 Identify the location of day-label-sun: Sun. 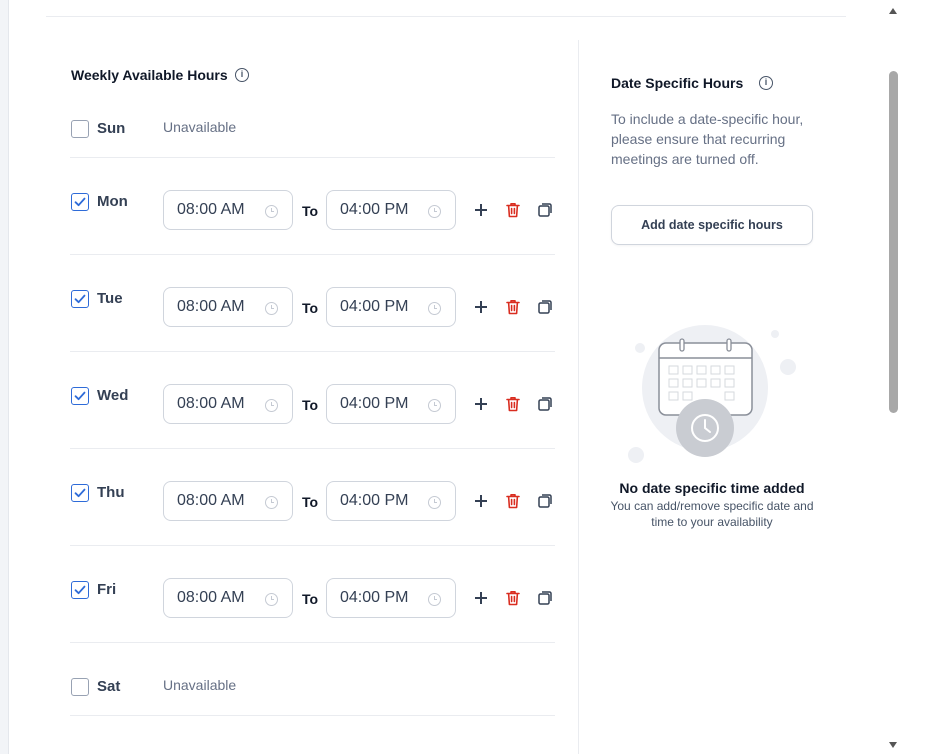
(111, 128).